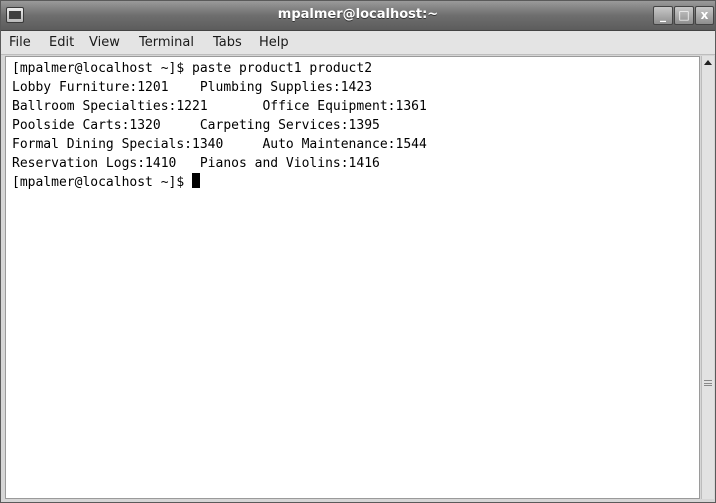 This screenshot has height=503, width=716. What do you see at coordinates (358, 43) in the screenshot?
I see `menu-bar: File Edit View Terminal Tabs Help` at bounding box center [358, 43].